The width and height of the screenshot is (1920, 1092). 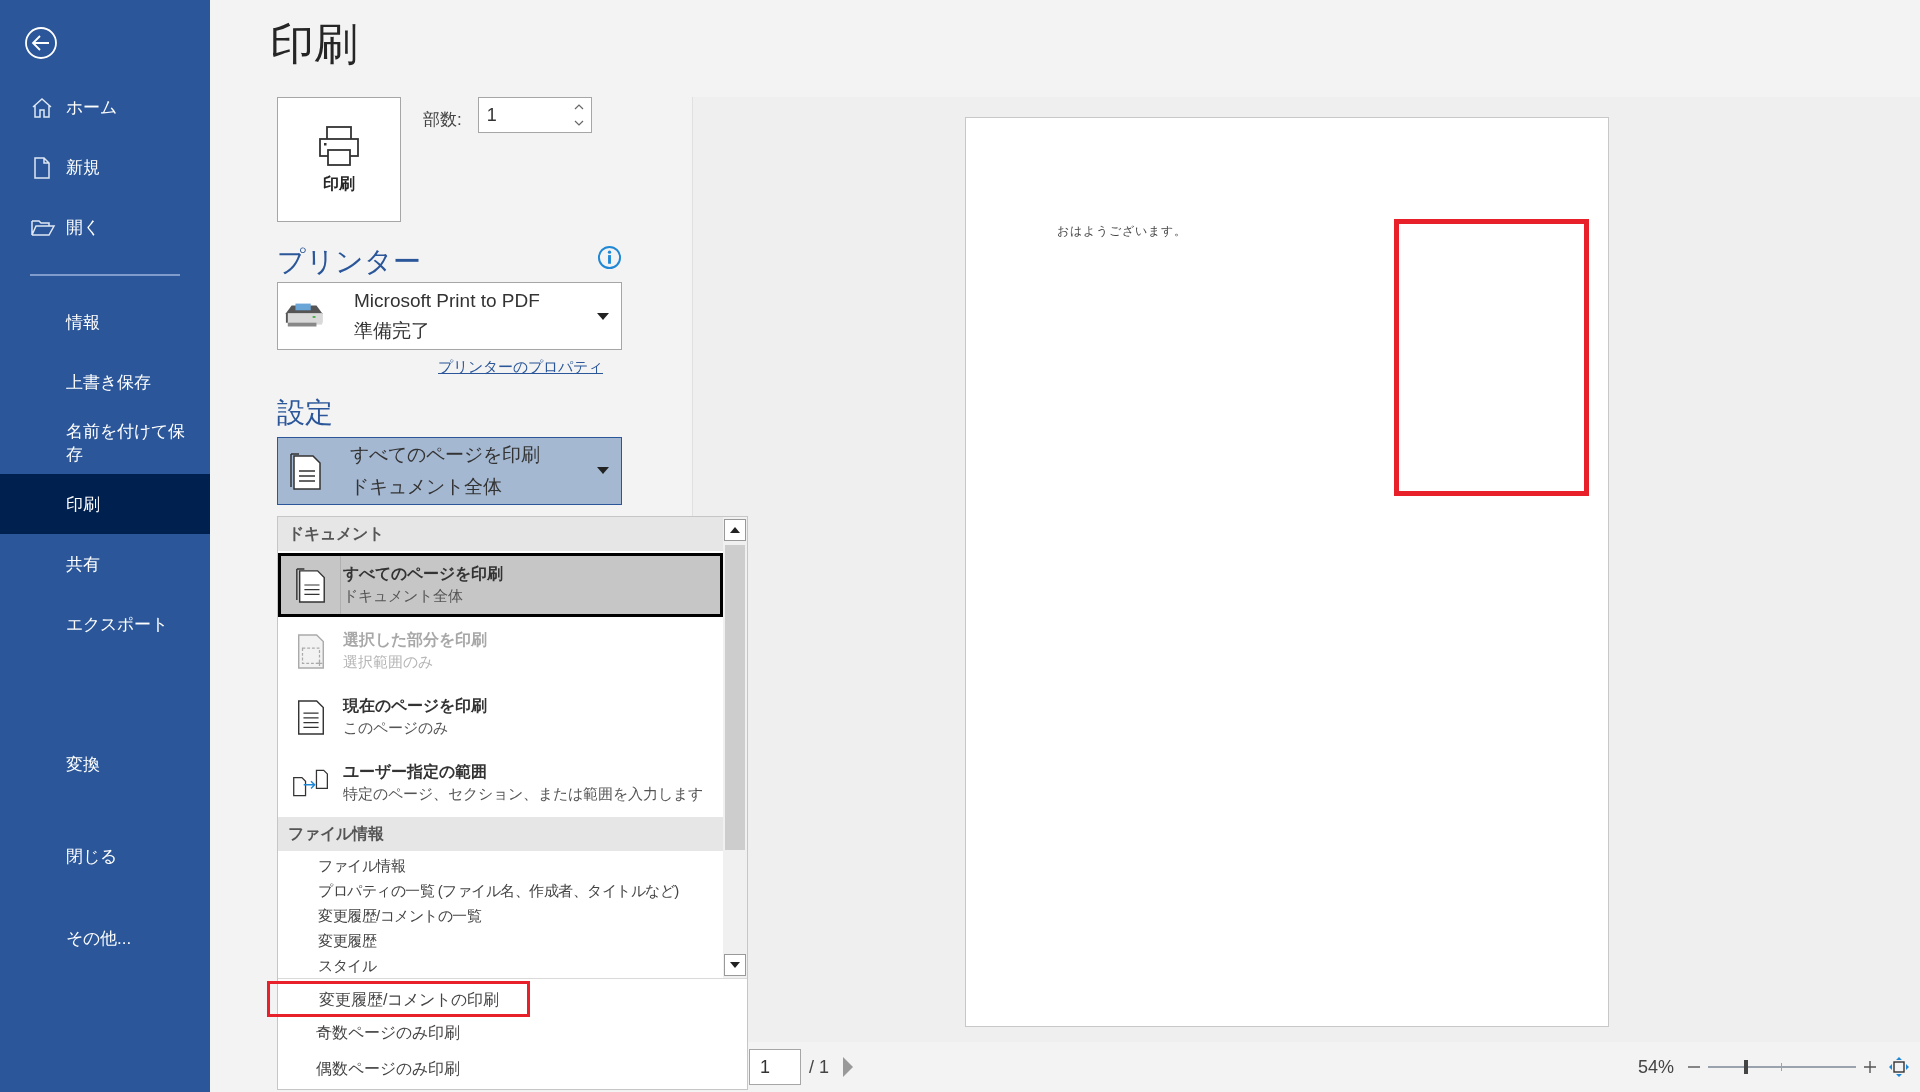 I want to click on print-range-dropdown: すべてのページを印刷 ドキュメント全体, so click(x=449, y=470).